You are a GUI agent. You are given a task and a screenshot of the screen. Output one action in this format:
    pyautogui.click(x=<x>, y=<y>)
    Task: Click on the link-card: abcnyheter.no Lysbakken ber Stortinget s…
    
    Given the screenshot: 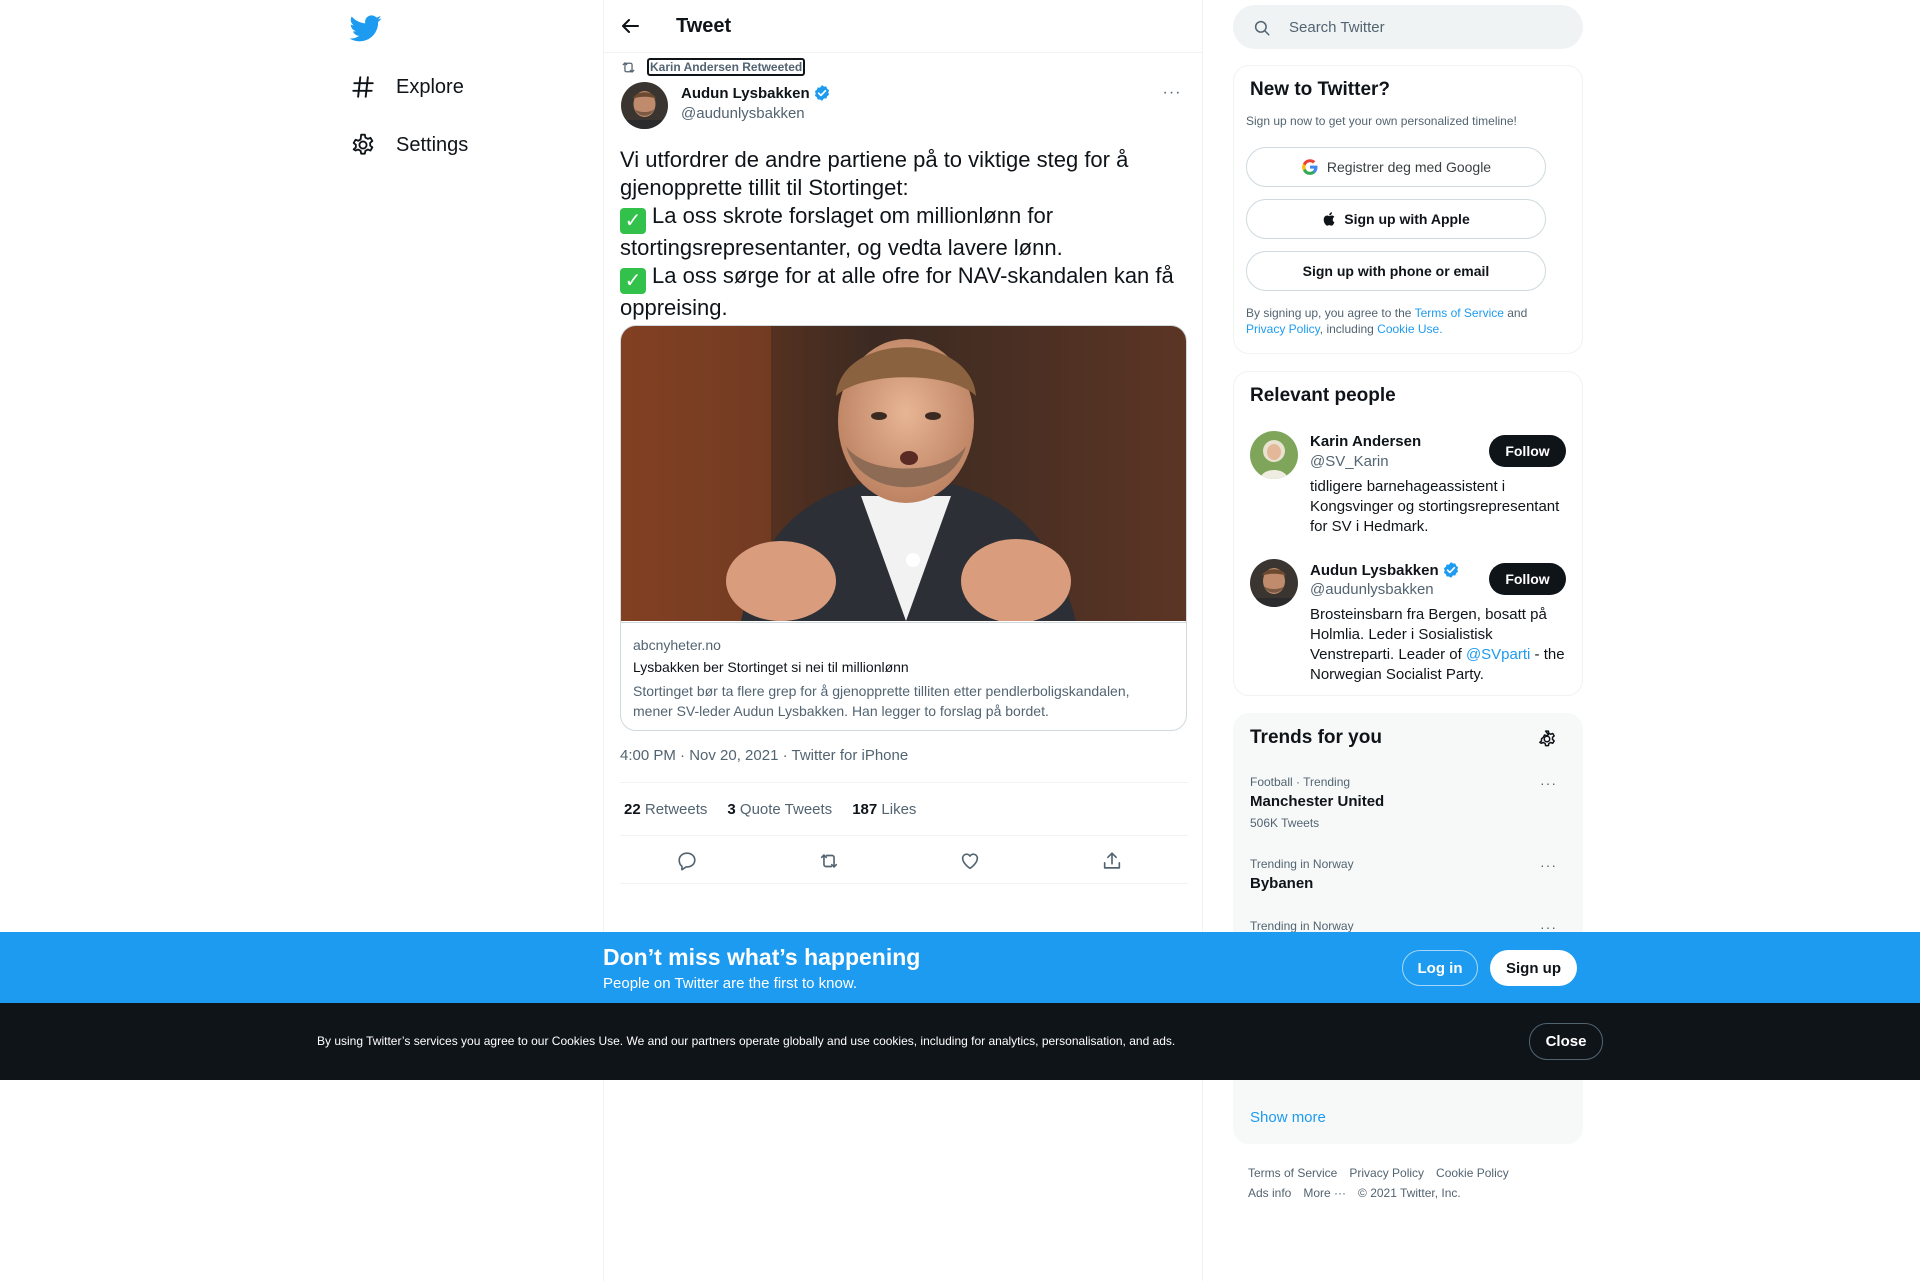 What is the action you would take?
    pyautogui.click(x=903, y=528)
    